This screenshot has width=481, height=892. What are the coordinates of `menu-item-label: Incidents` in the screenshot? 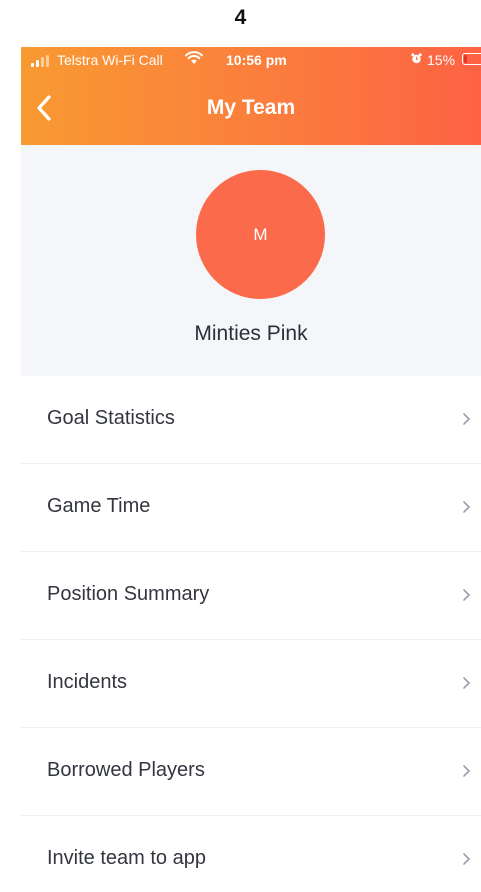 It's located at (87, 682).